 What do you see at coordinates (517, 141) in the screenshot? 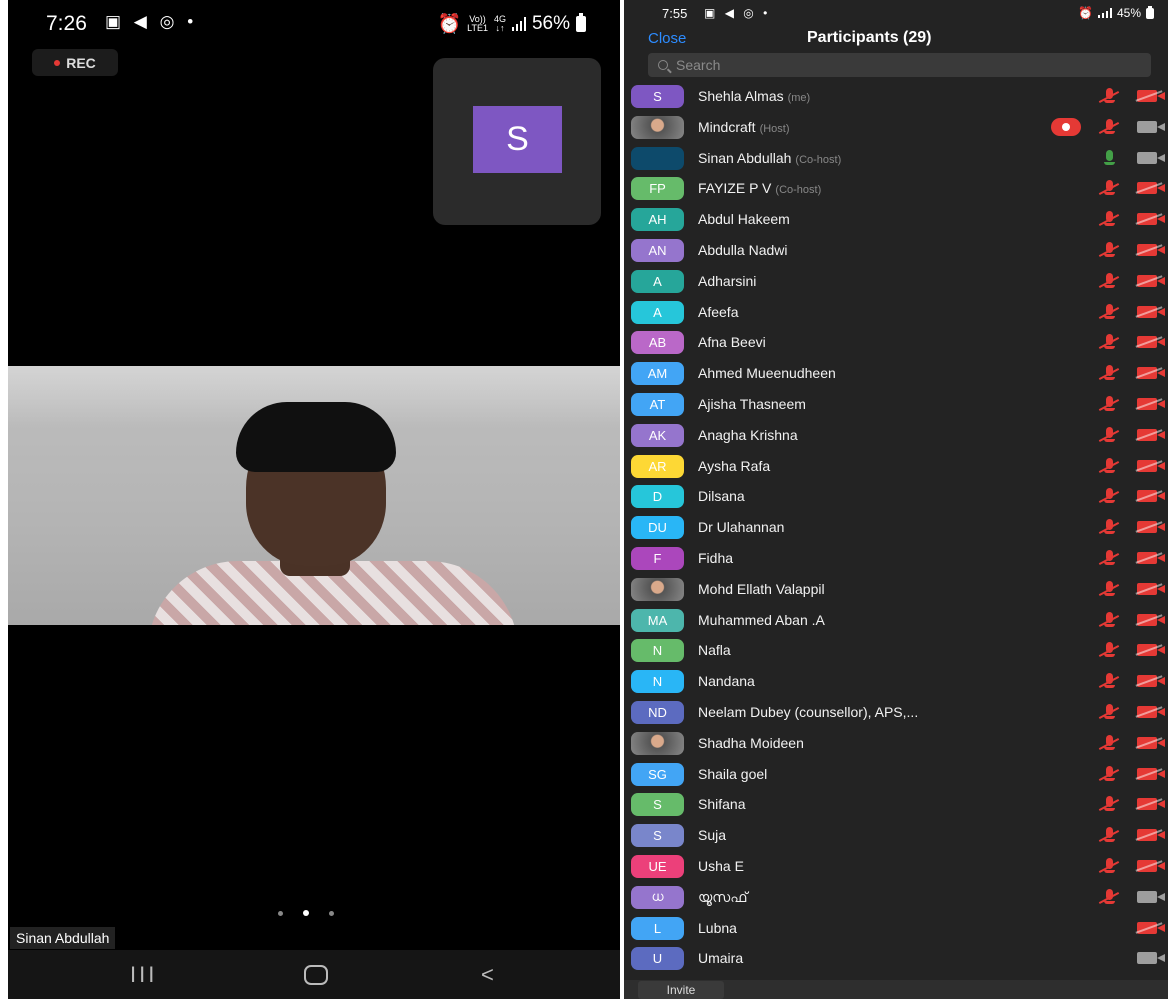
I see `self-video-thumbnail: S` at bounding box center [517, 141].